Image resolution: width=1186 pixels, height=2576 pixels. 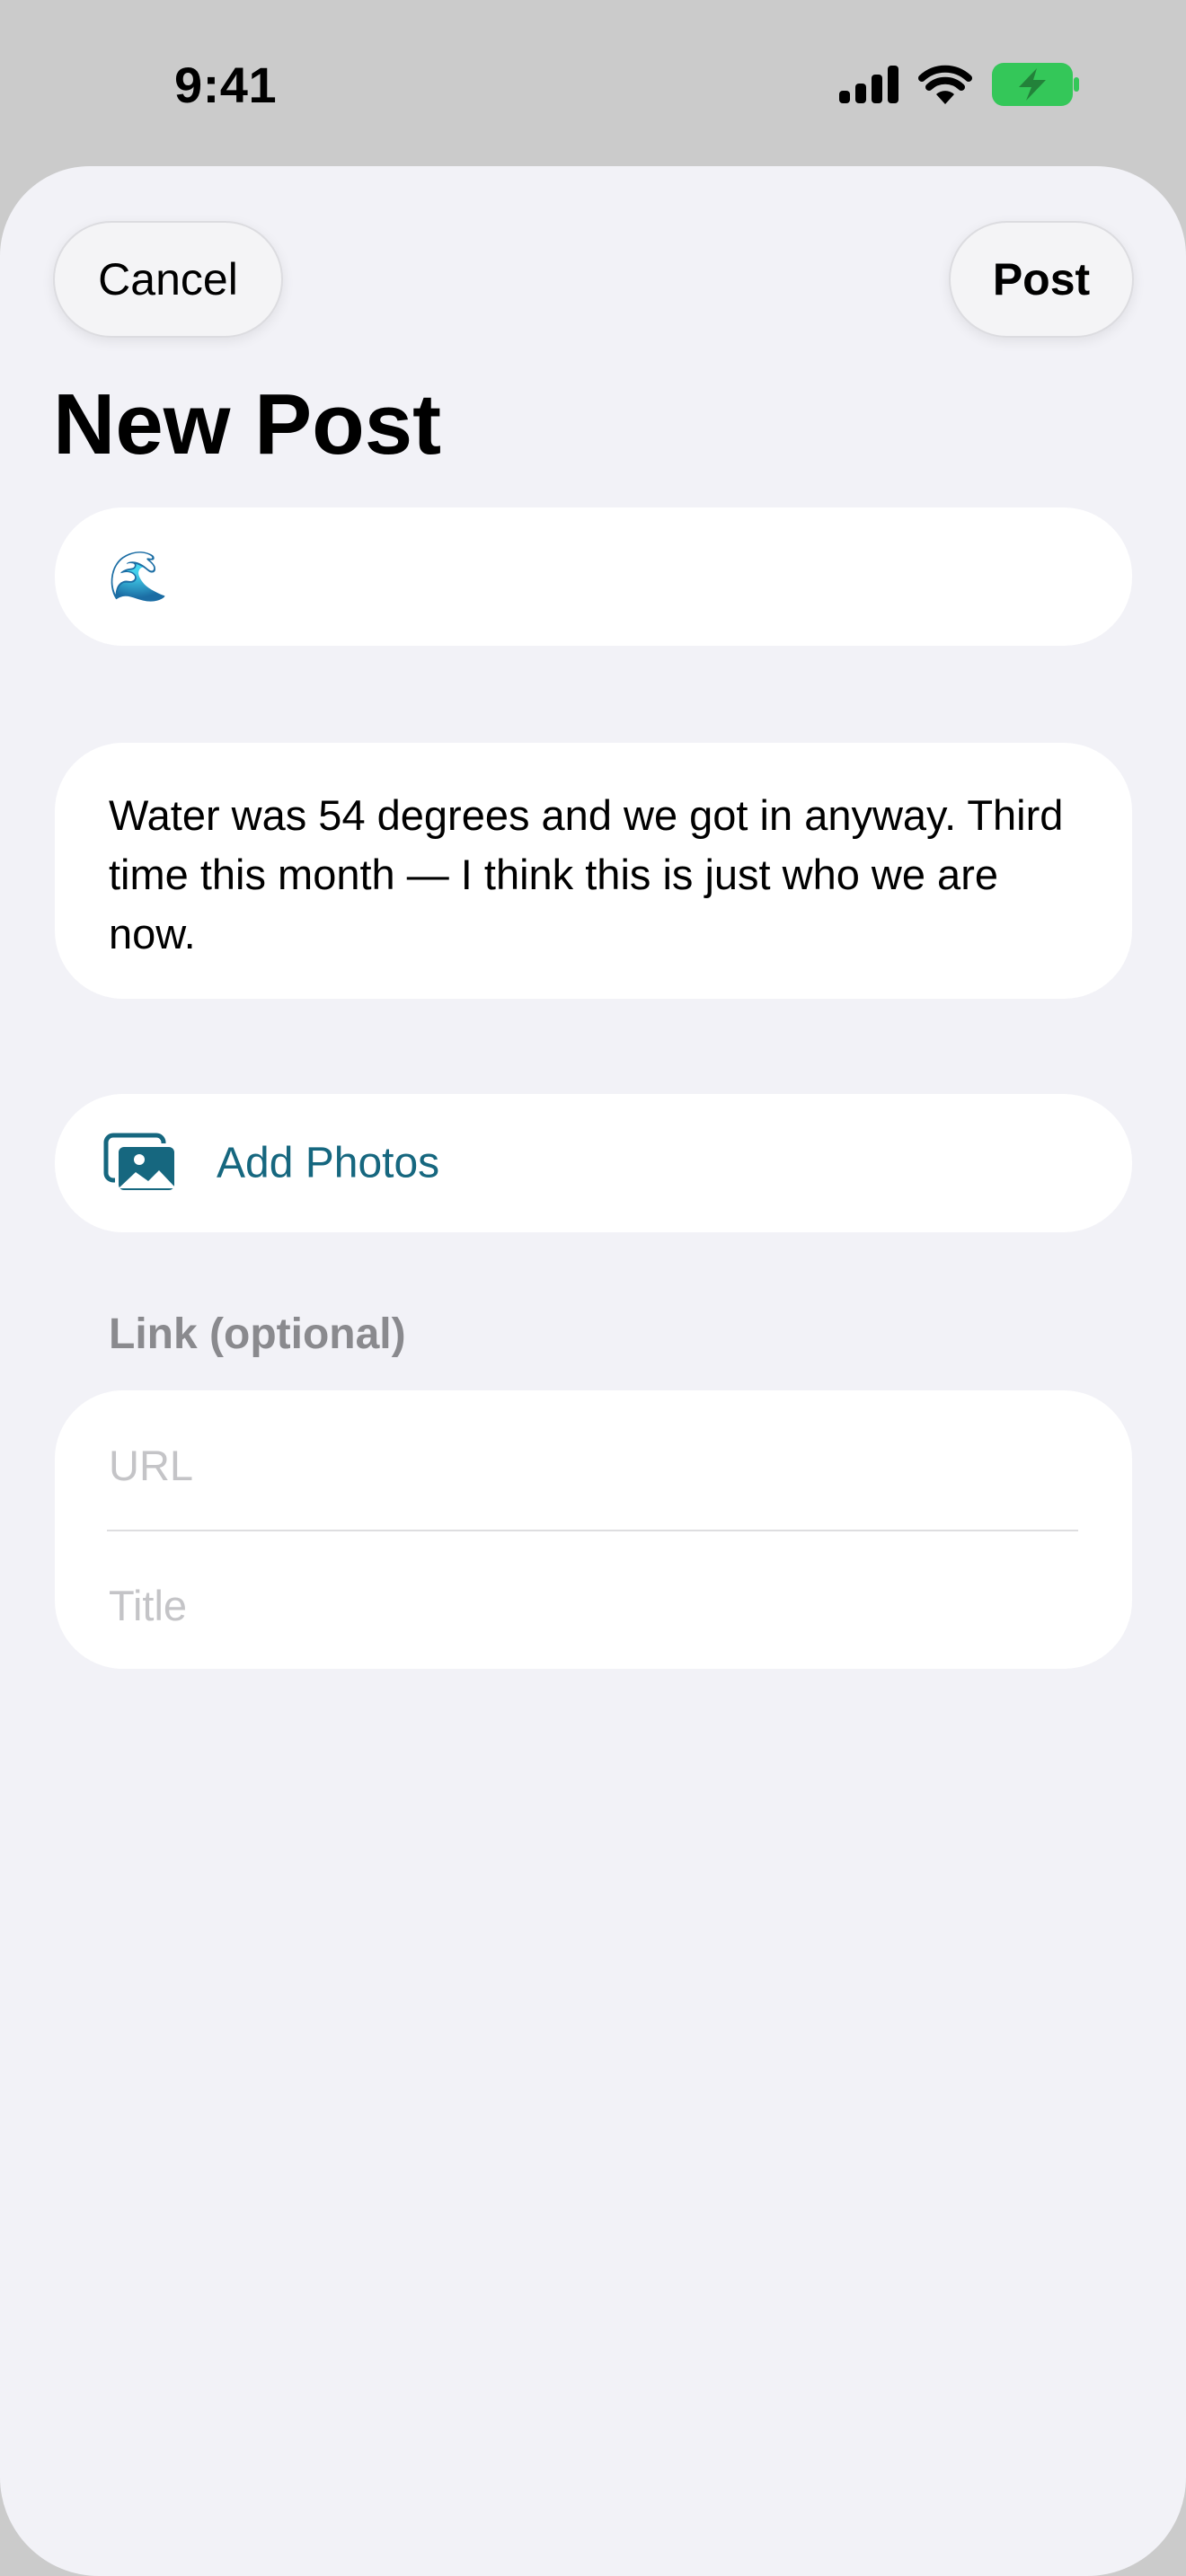 I want to click on emoji-field: 🌊, so click(x=593, y=576).